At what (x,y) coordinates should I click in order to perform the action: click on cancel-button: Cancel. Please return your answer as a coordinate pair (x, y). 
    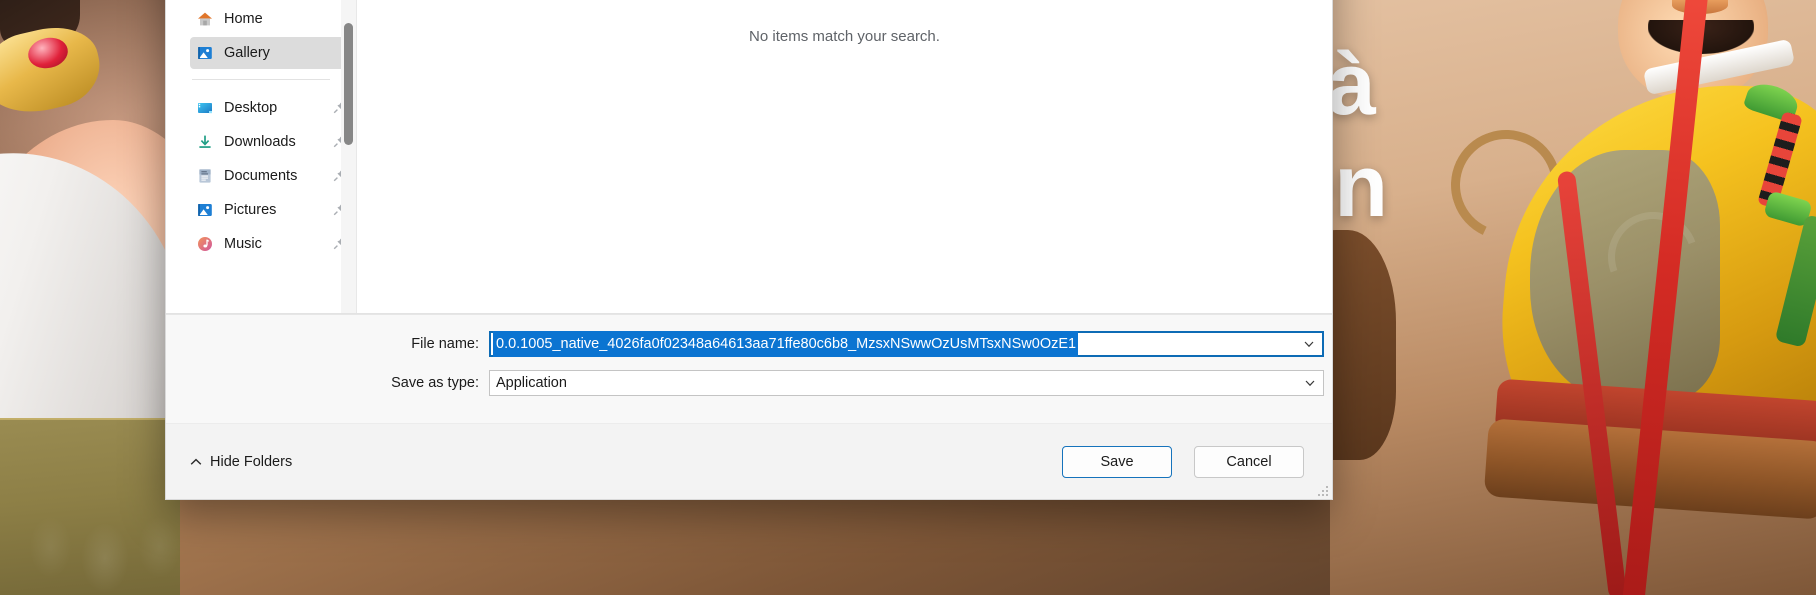
    Looking at the image, I should click on (1249, 461).